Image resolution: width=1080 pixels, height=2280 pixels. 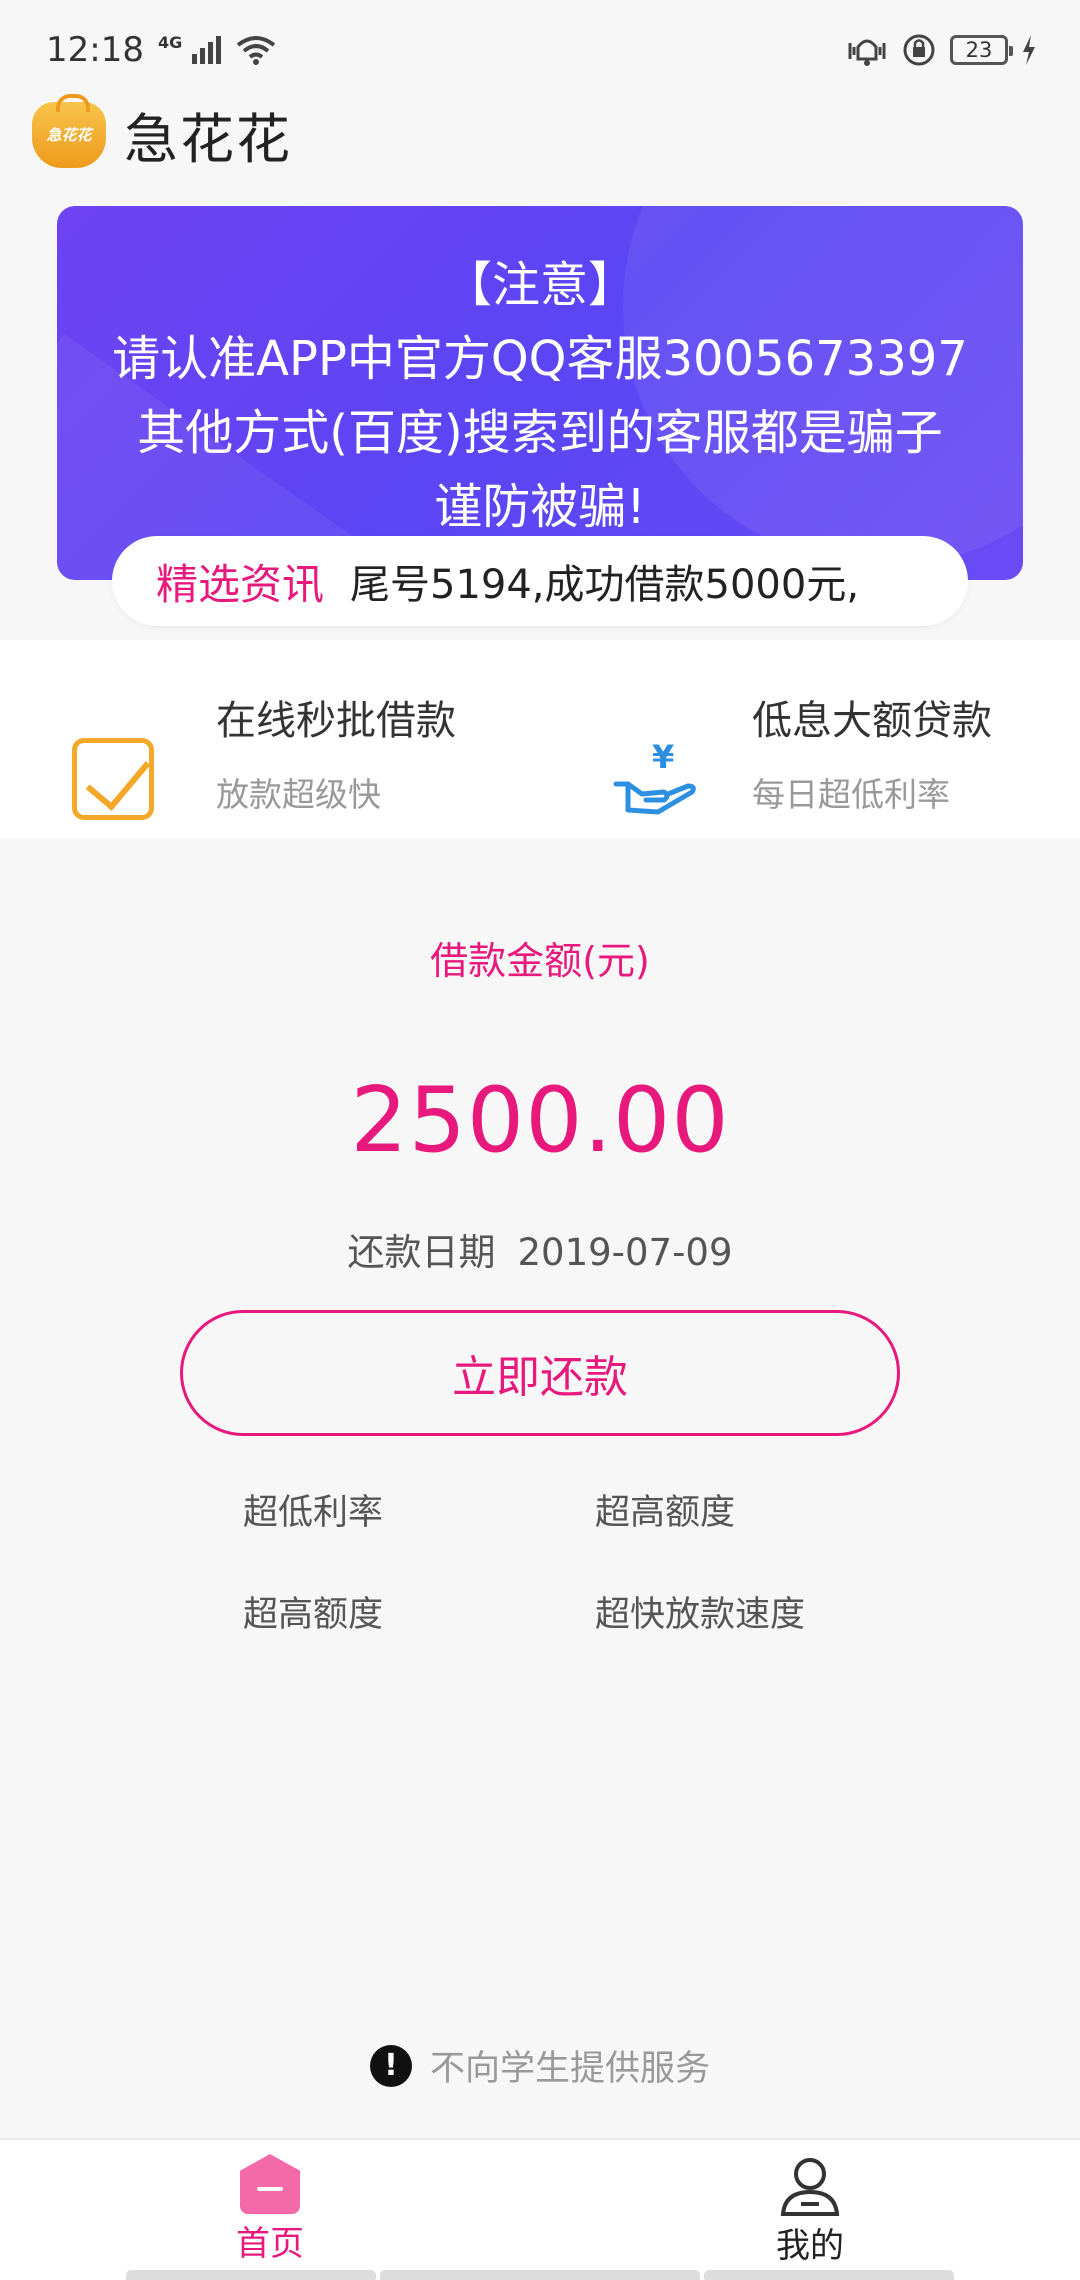 I want to click on app-logo: 急花花, so click(x=69, y=130).